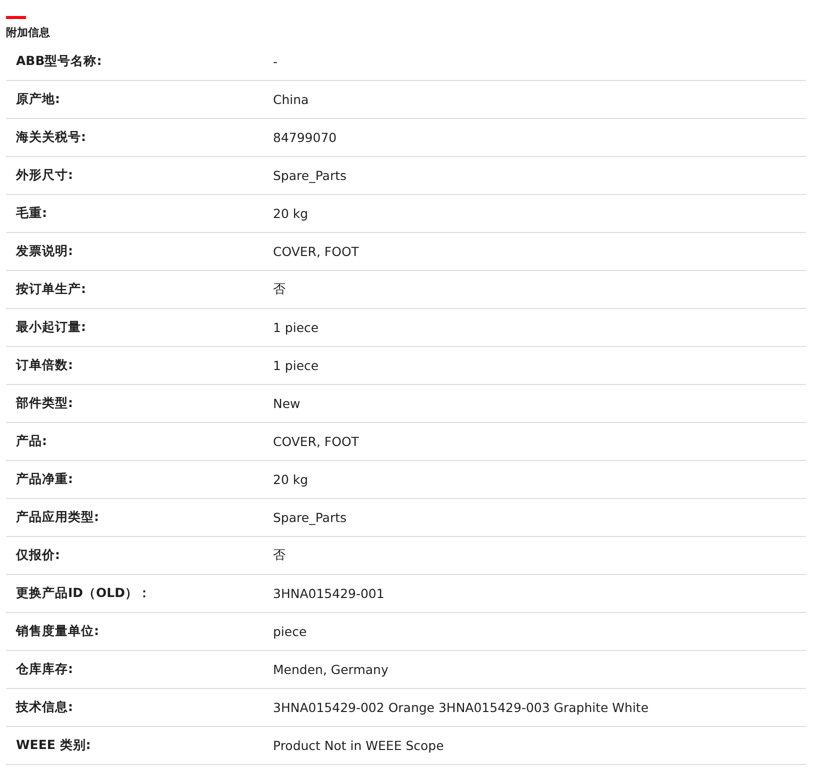  I want to click on attribute-label: 销售度量单位:, so click(57, 631).